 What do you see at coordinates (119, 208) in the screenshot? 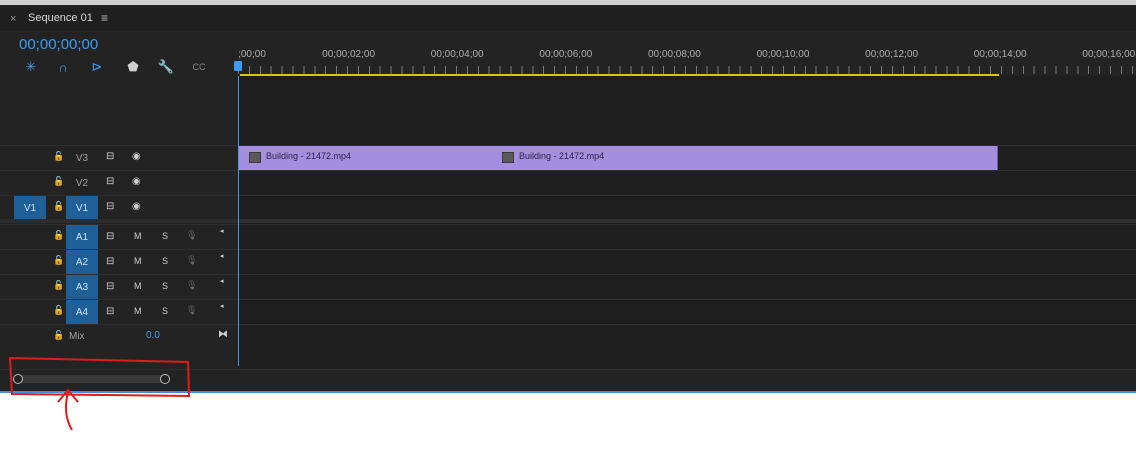
I see `track-header: V1 🔓 V1 ⊟ ◉` at bounding box center [119, 208].